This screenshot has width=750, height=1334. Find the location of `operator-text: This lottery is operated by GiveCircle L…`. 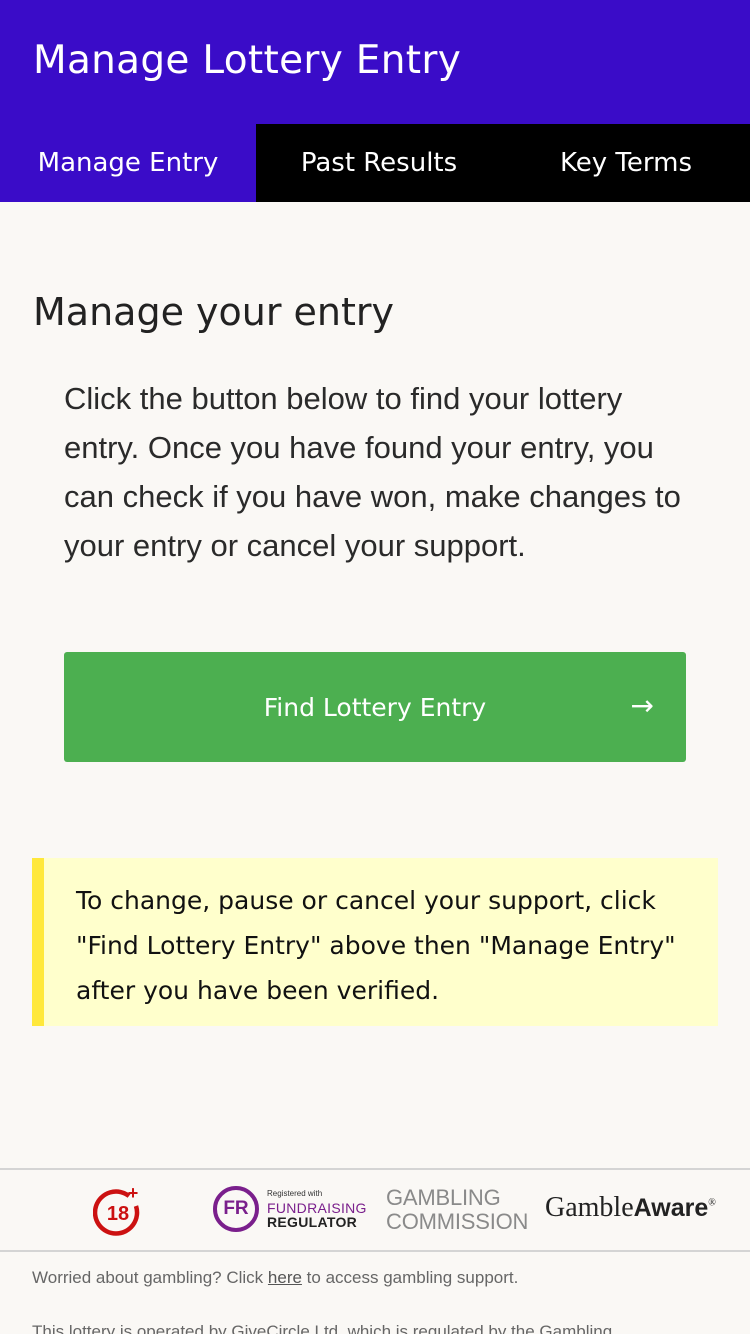

operator-text: This lottery is operated by GiveCircle L… is located at coordinates (322, 1328).